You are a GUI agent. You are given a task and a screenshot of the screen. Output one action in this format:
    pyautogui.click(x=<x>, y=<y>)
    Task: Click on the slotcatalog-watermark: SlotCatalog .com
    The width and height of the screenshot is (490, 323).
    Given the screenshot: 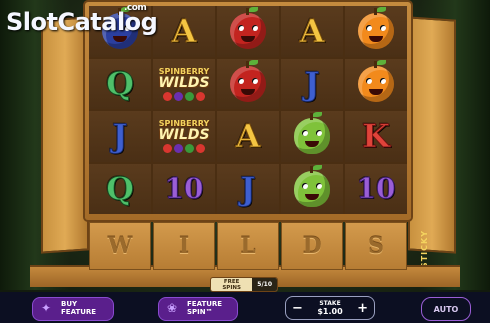 What is the action you would take?
    pyautogui.click(x=82, y=19)
    